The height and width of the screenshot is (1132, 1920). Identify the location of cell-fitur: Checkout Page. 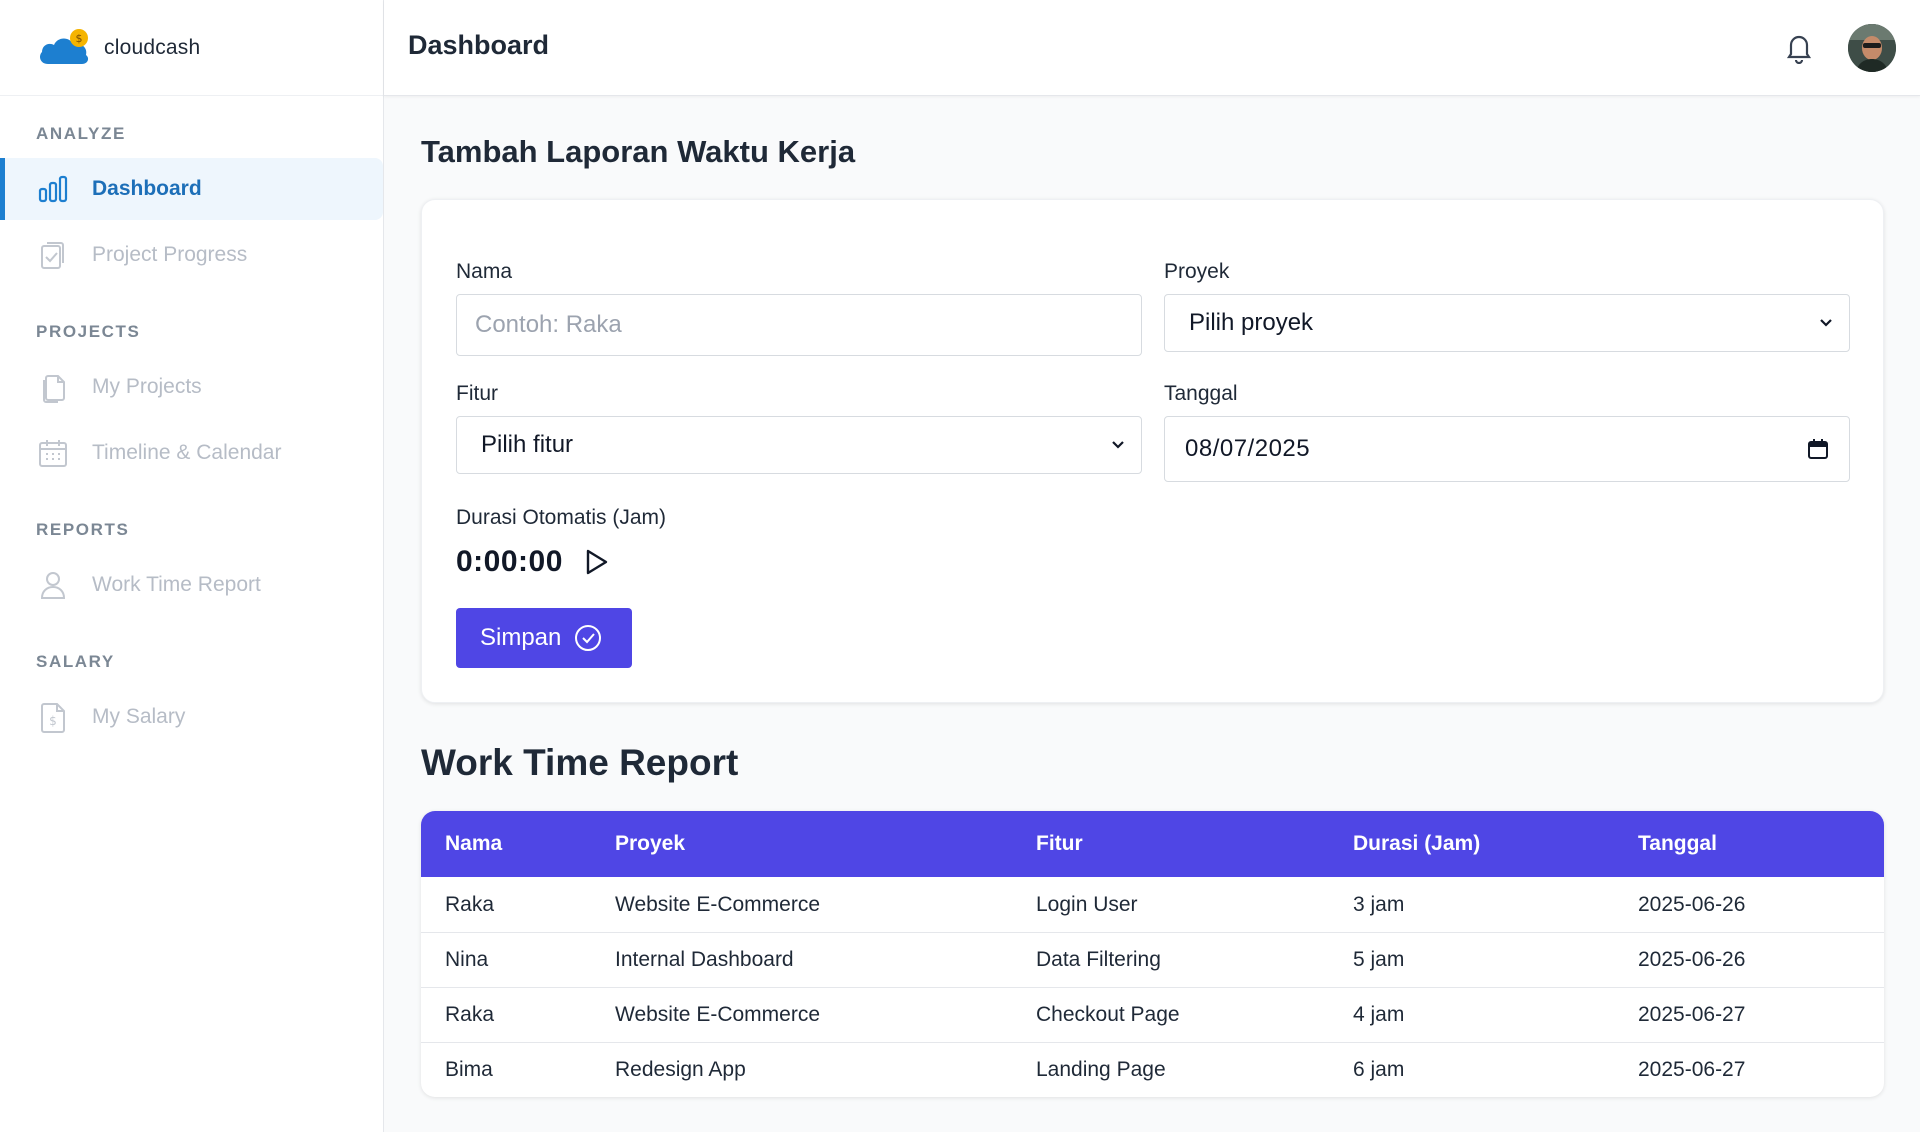
(1108, 1014).